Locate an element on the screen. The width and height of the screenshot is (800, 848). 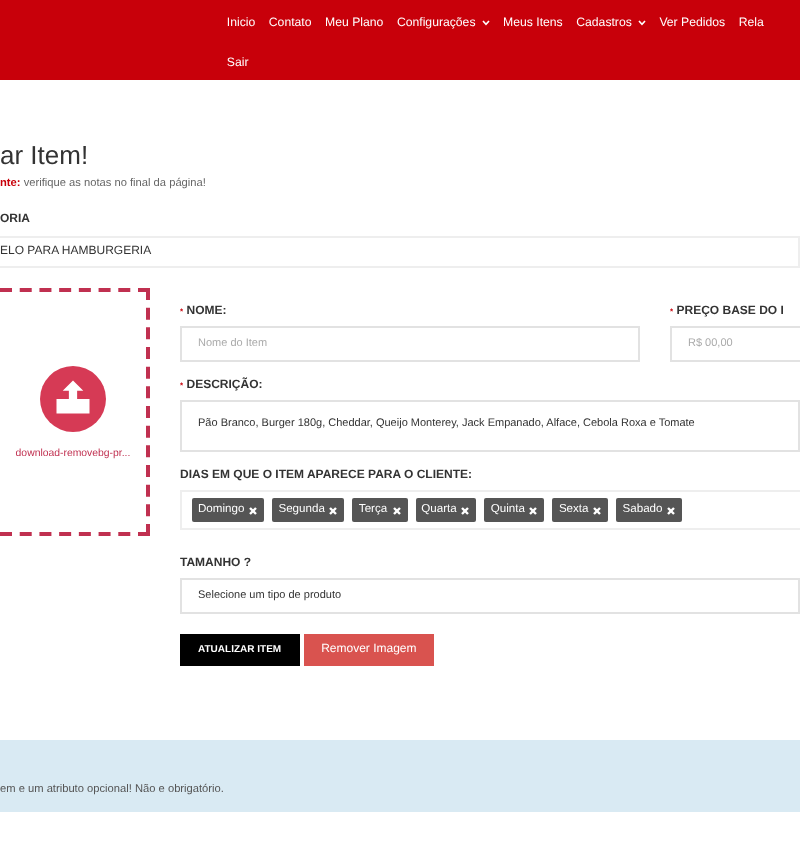
page-title: ar Item! is located at coordinates (45, 155).